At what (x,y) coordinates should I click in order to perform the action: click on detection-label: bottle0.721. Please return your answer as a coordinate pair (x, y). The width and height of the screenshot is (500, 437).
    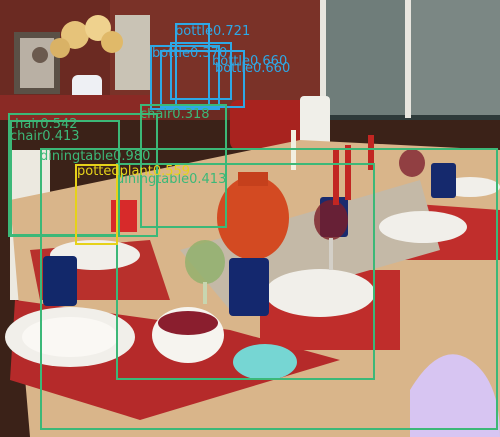
    Looking at the image, I should click on (213, 31).